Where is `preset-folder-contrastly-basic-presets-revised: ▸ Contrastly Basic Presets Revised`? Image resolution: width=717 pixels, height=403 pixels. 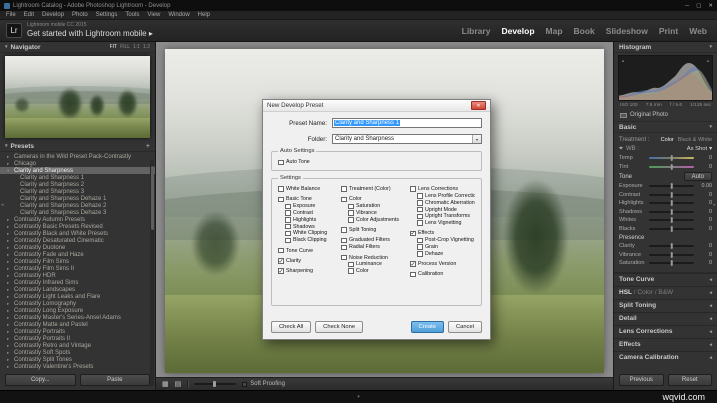
preset-folder-contrastly-basic-presets-revised: ▸ Contrastly Basic Presets Revised is located at coordinates (77, 226).